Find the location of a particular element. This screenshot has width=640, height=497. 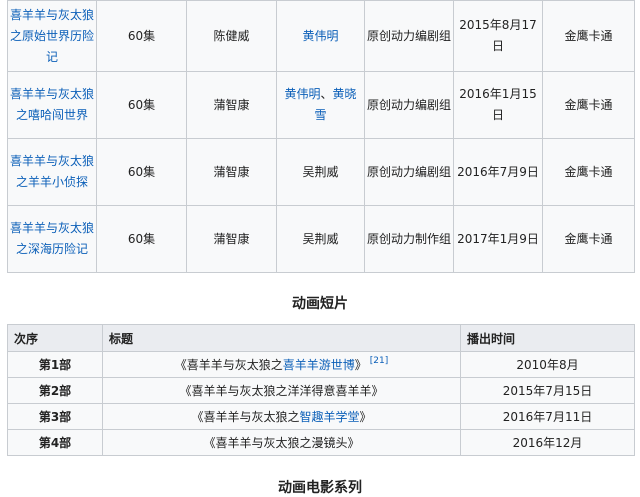

studio-cell: 原创动力制作组 is located at coordinates (409, 239).